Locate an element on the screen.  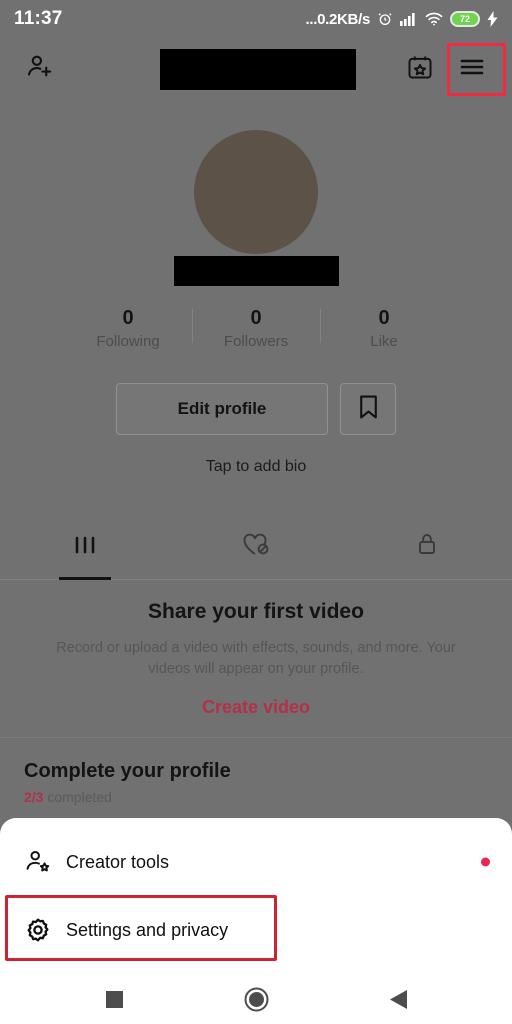
profile-actions: Edit profile is located at coordinates (256, 409).